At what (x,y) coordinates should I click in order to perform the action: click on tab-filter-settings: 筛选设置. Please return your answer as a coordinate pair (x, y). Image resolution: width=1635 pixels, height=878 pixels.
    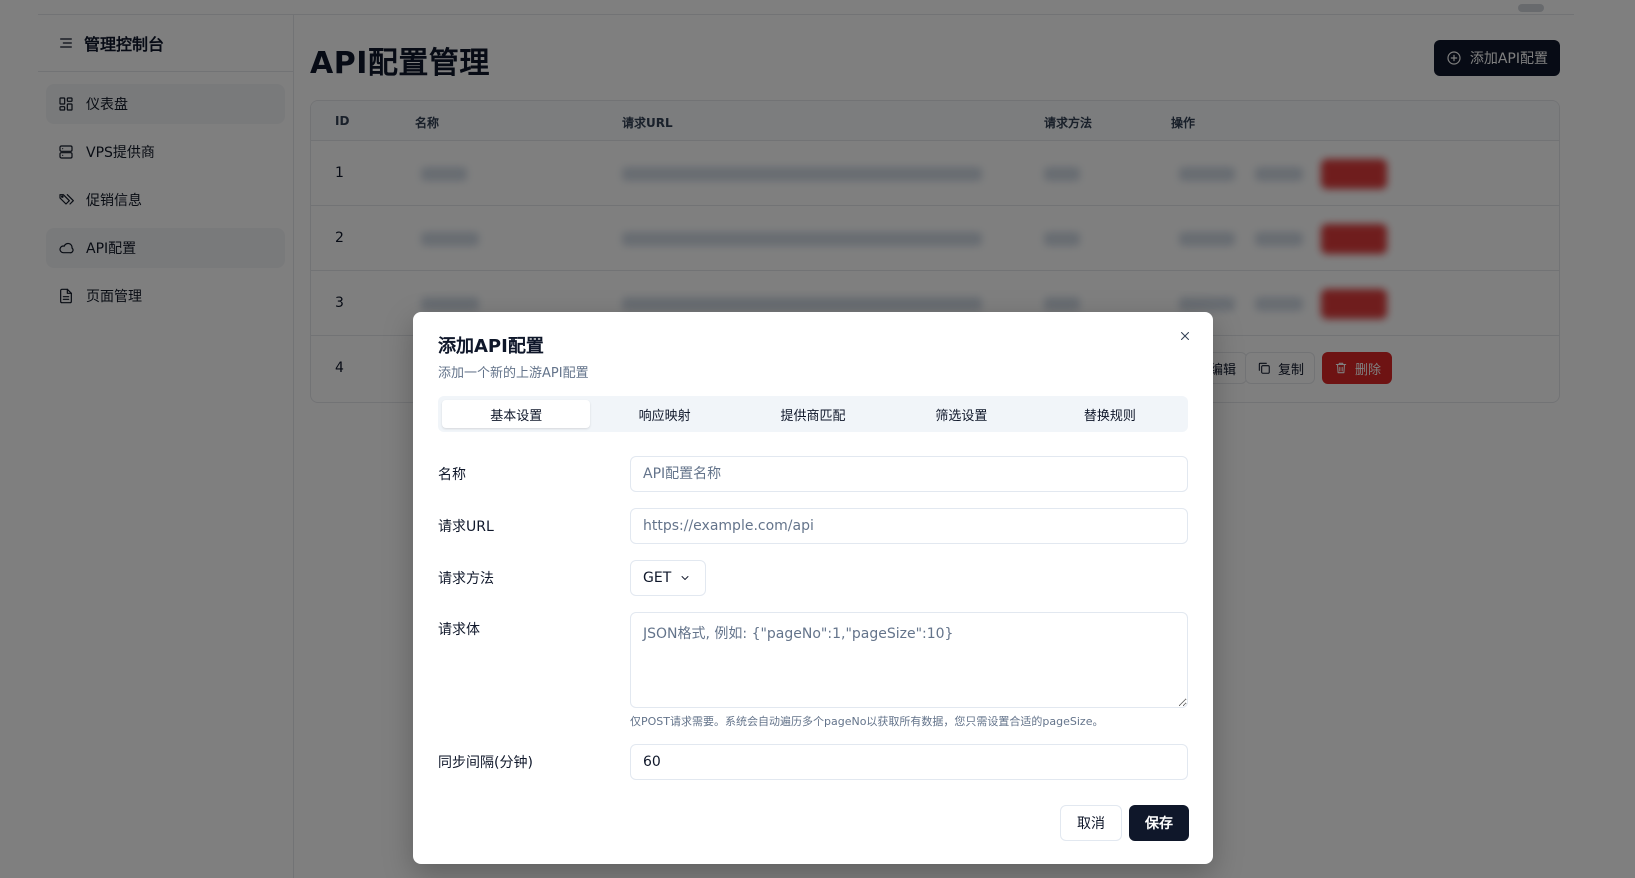
    Looking at the image, I should click on (961, 414).